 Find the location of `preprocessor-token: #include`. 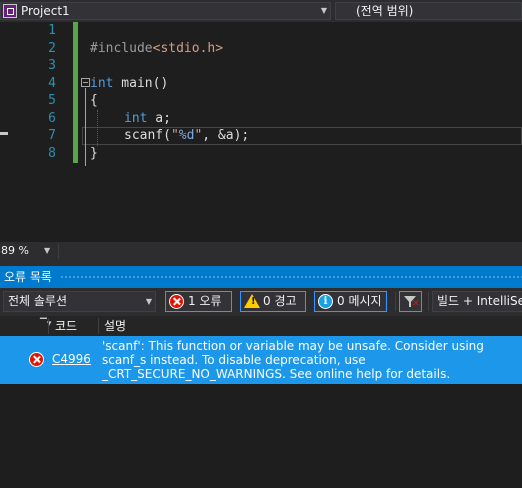

preprocessor-token: #include is located at coordinates (121, 48).